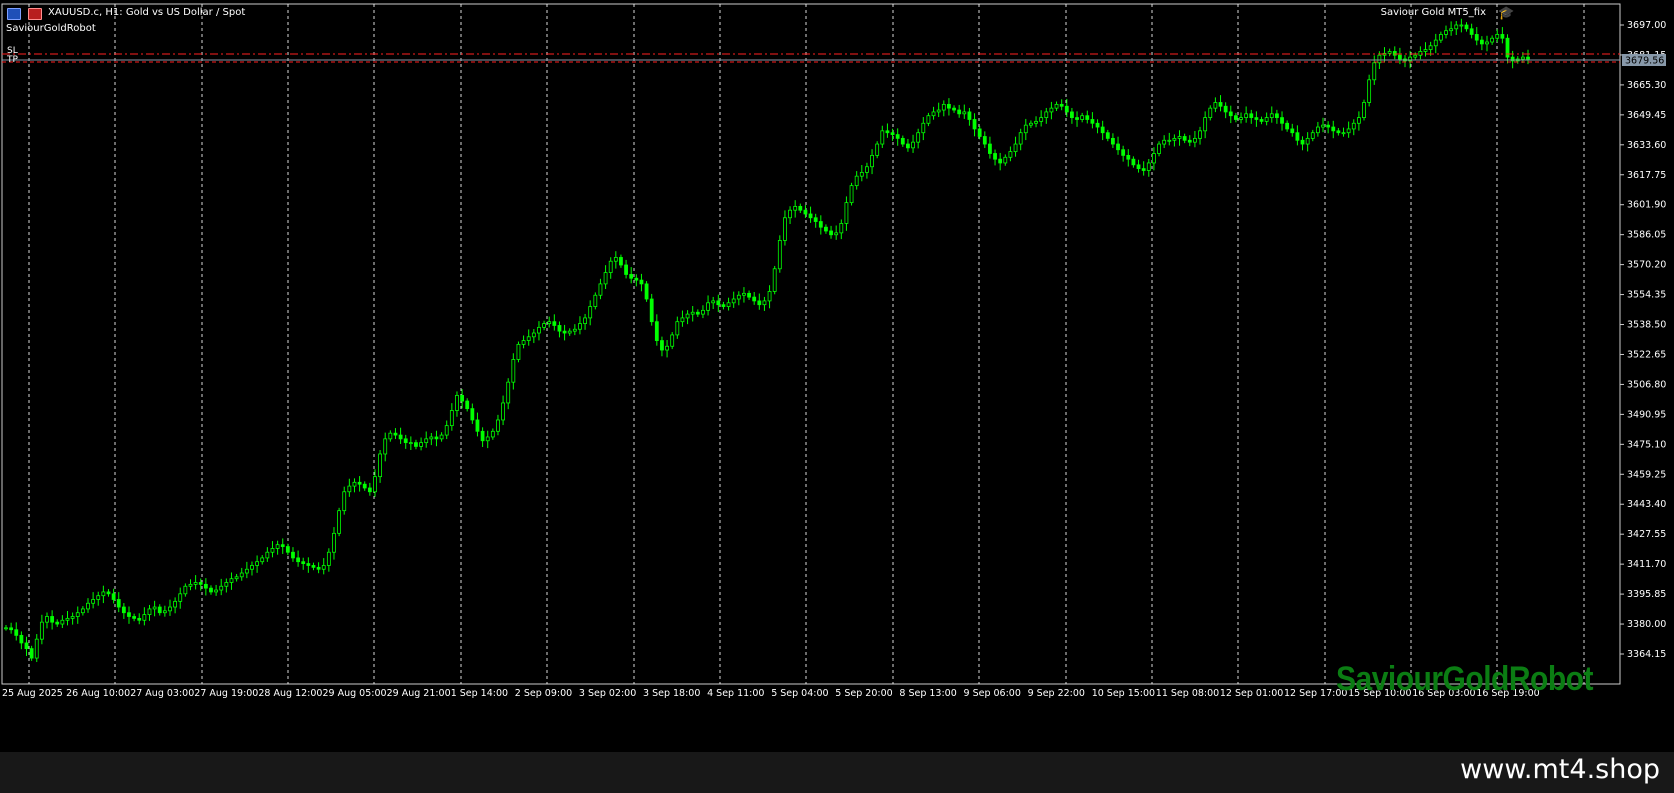 Image resolution: width=1674 pixels, height=793 pixels. Describe the element at coordinates (1507, 13) in the screenshot. I see `graduation-cap-icon: 🎓` at that location.